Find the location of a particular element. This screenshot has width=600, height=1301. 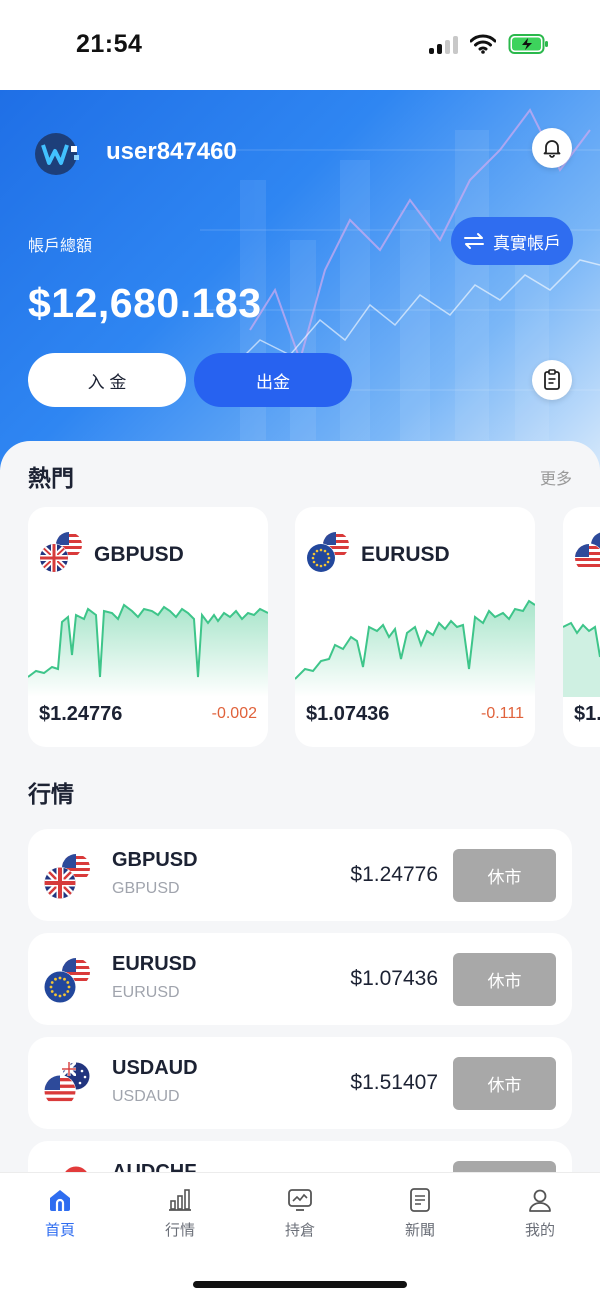

clipboard-icon is located at coordinates (552, 379).